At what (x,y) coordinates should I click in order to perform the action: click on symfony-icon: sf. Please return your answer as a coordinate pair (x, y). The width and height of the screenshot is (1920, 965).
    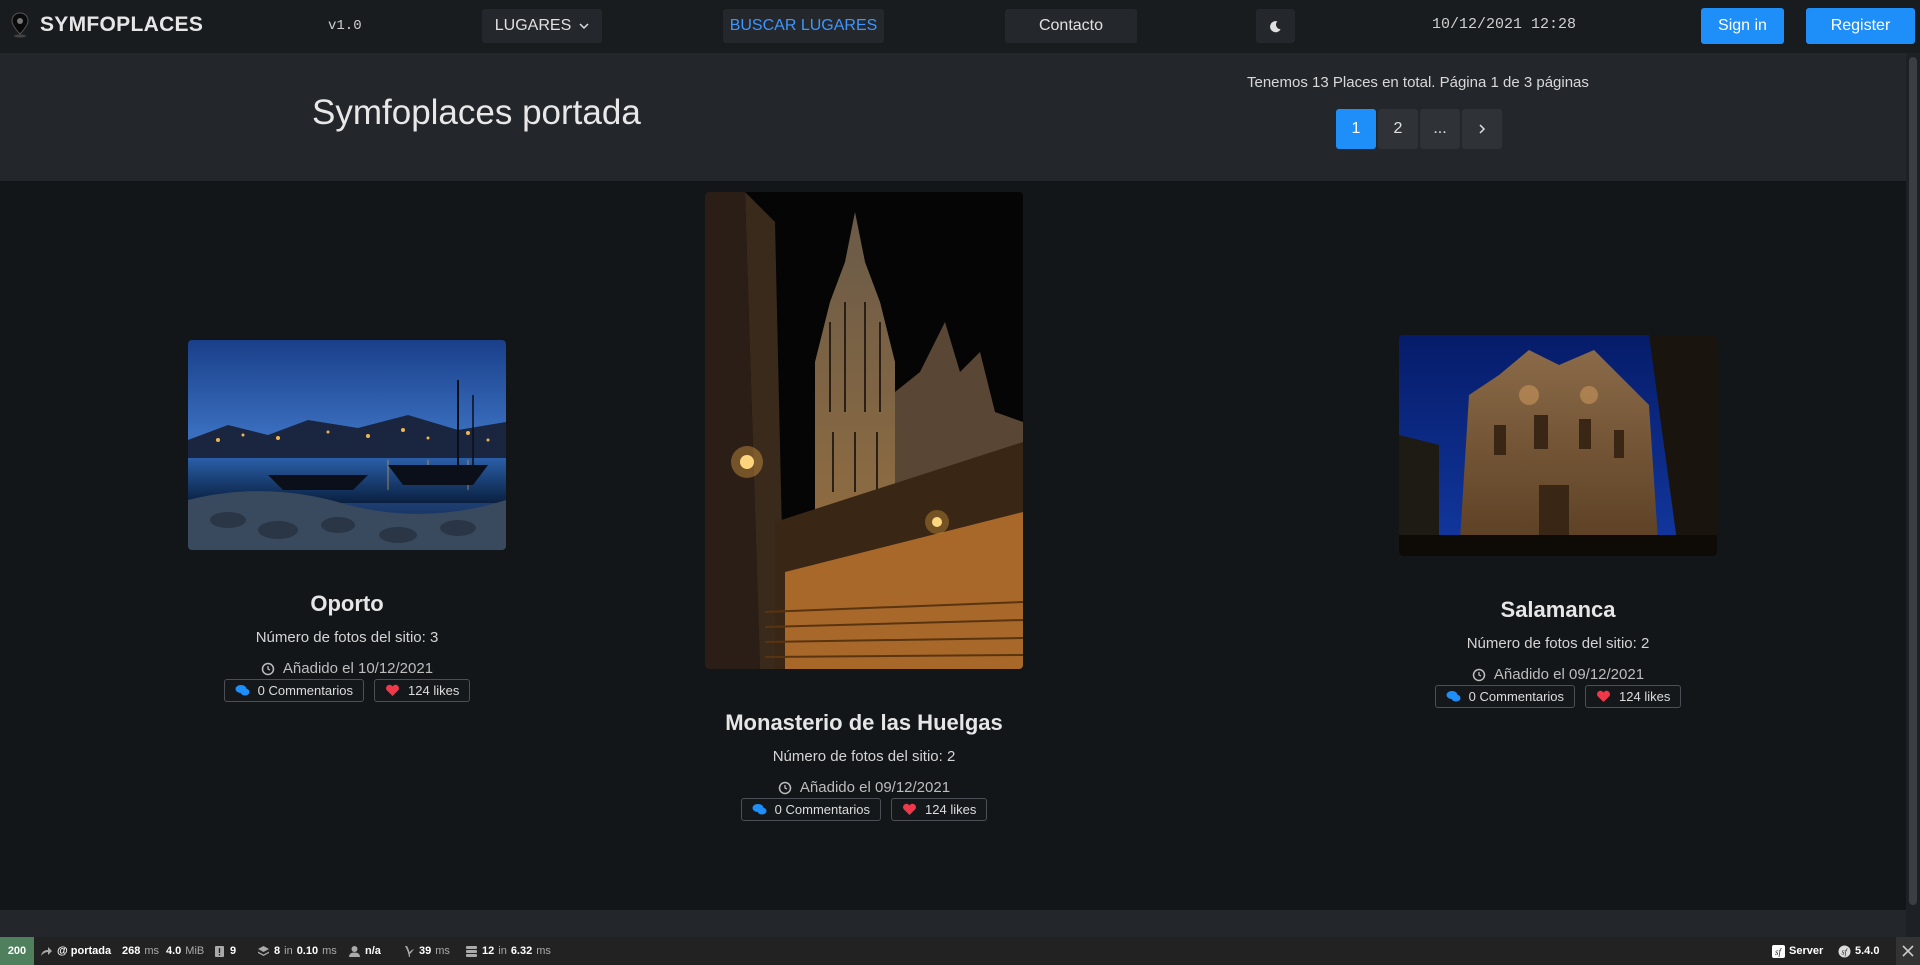
    Looking at the image, I should click on (1844, 951).